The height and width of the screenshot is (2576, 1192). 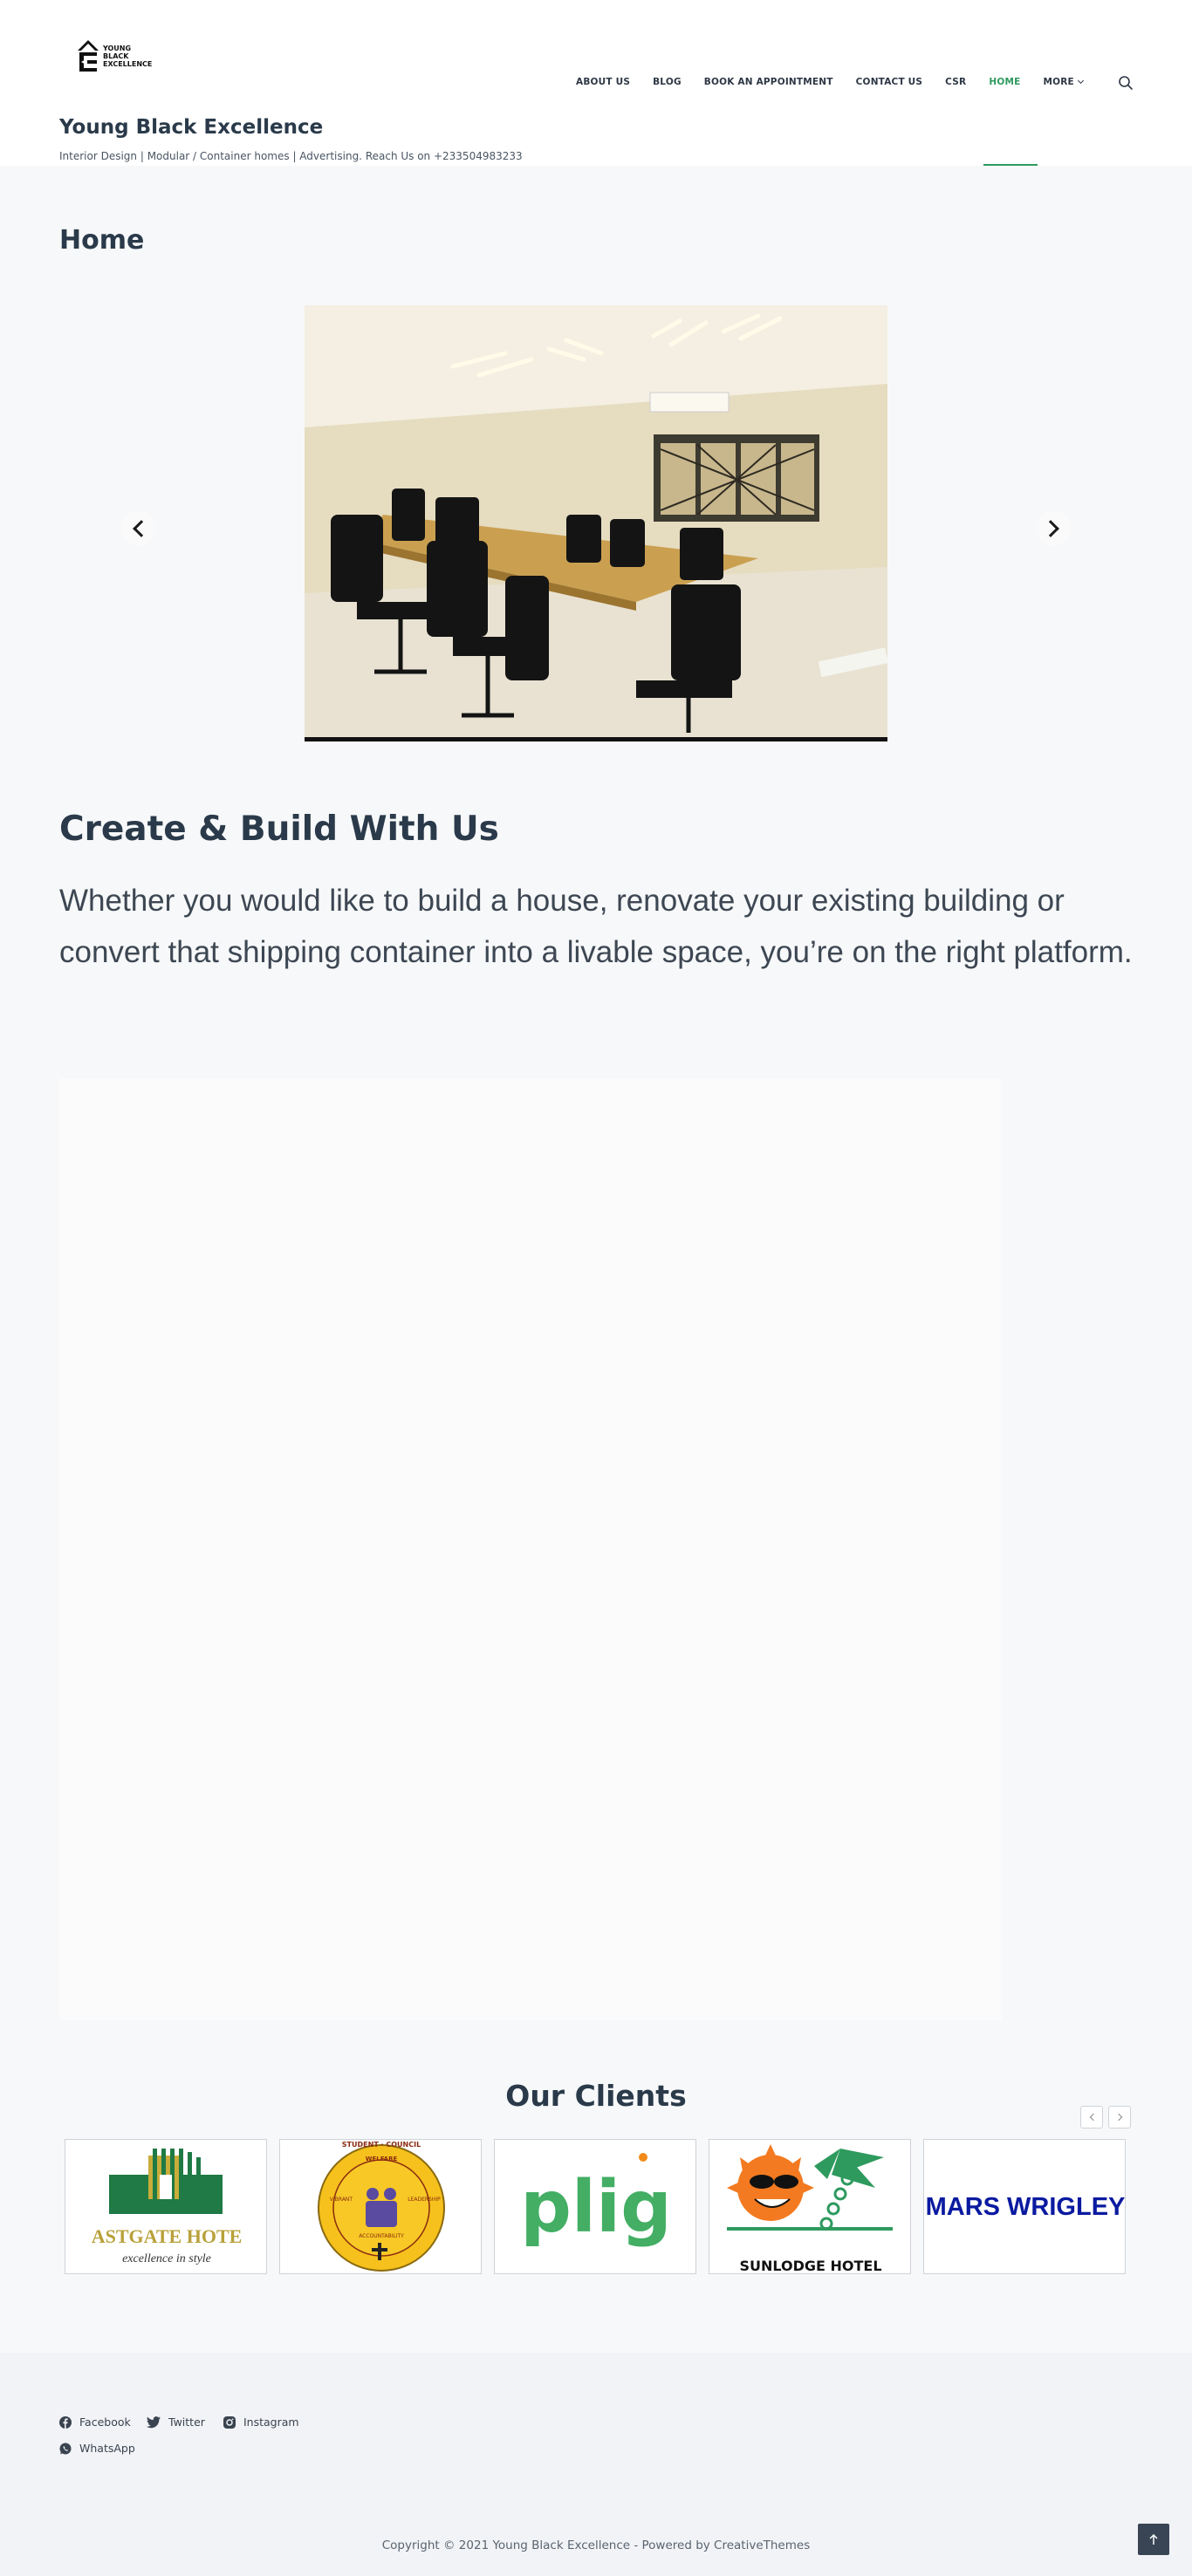 I want to click on plig-logo: plig, so click(x=596, y=2201).